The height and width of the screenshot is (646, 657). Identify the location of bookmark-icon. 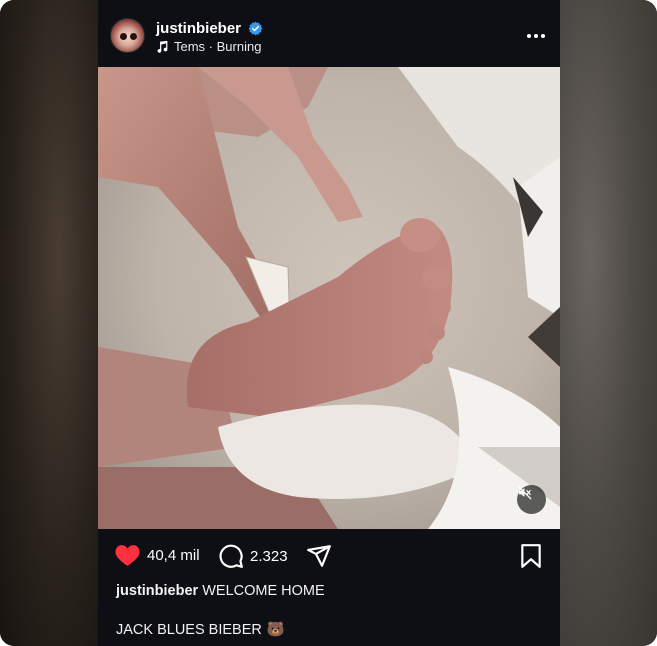
(531, 556).